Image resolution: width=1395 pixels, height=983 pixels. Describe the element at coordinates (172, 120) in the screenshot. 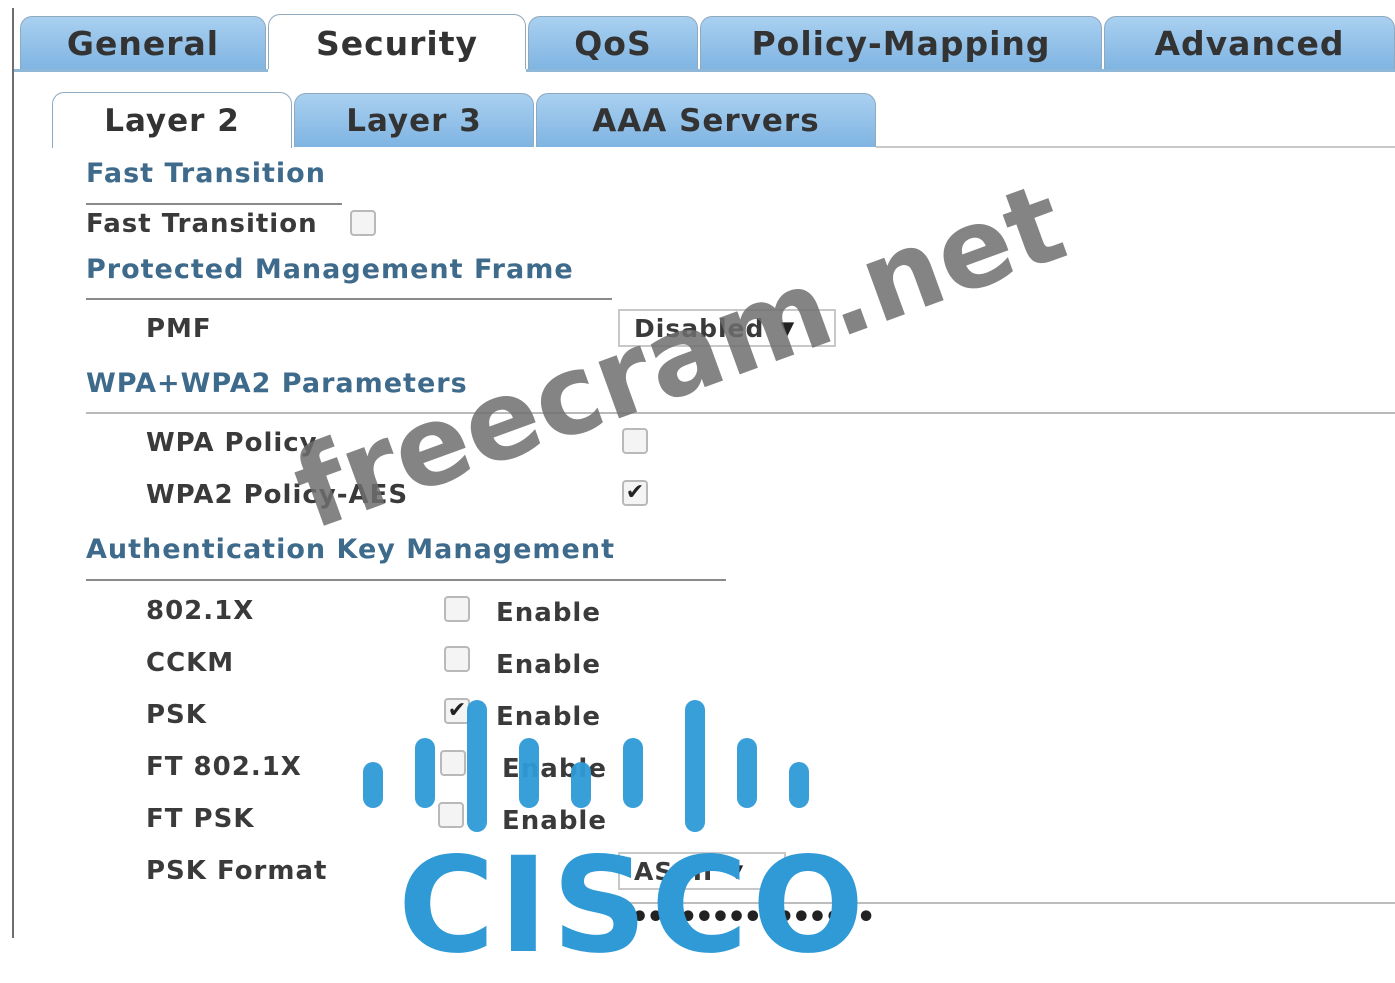

I see `subtab-layer-2: Layer 2` at that location.